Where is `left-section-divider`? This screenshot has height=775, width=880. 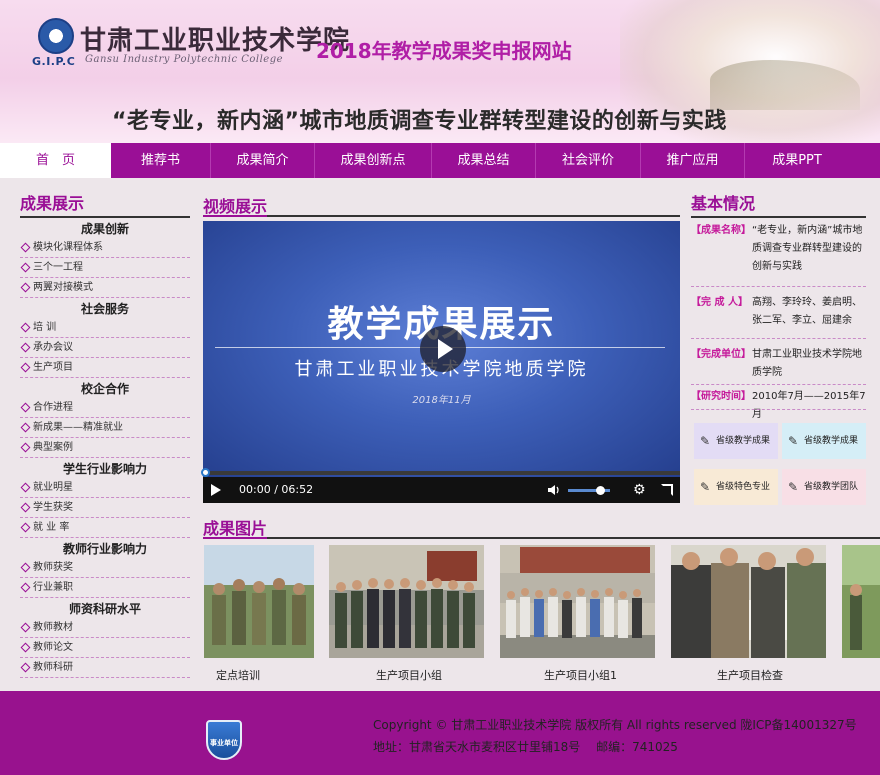
left-section-divider is located at coordinates (105, 217).